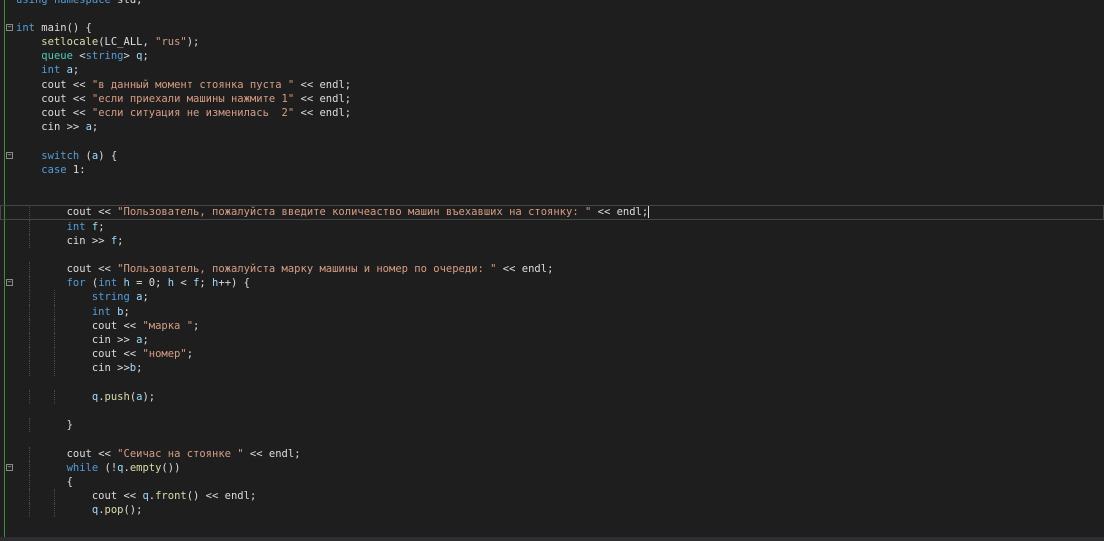 The height and width of the screenshot is (541, 1104). I want to click on code-text: int main() {, so click(54, 27).